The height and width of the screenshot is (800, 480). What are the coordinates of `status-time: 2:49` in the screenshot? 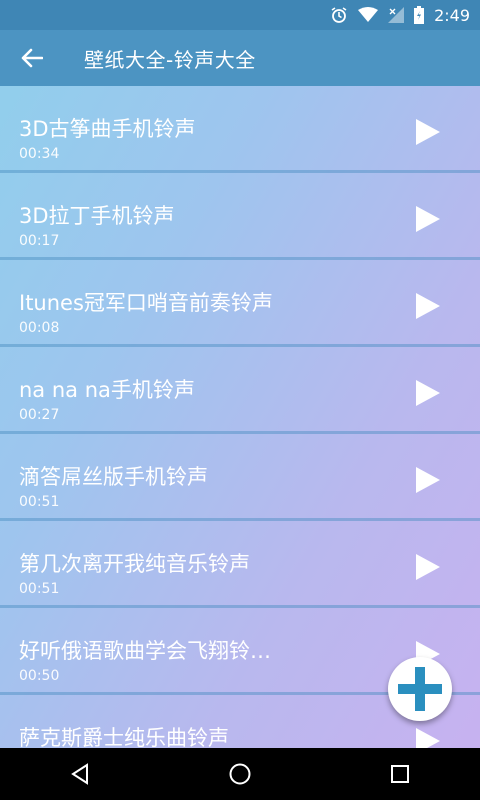 It's located at (452, 15).